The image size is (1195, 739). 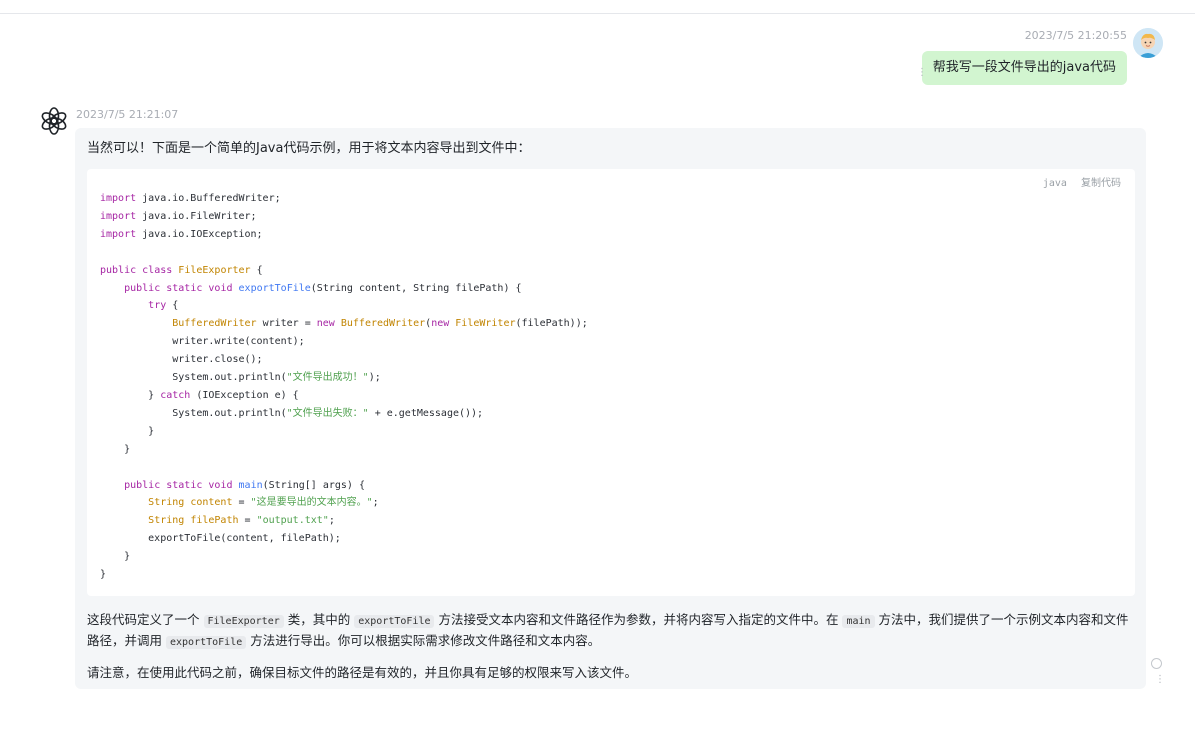 I want to click on chatgpt-logo-icon, so click(x=54, y=121).